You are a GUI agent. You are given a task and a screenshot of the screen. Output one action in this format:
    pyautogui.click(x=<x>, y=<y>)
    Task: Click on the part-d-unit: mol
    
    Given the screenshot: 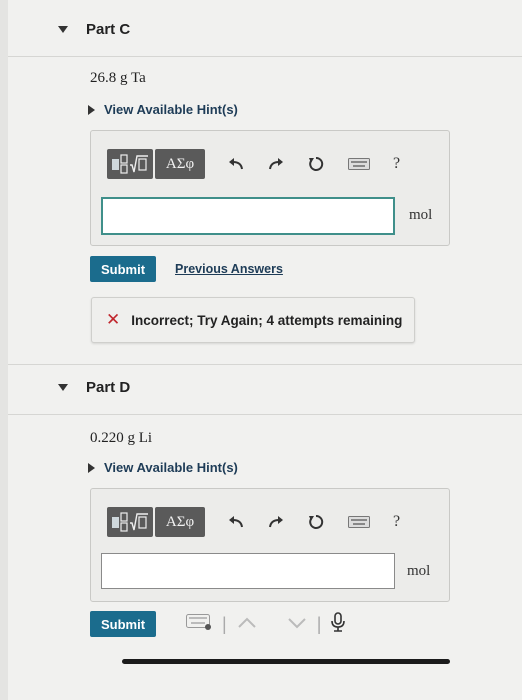 What is the action you would take?
    pyautogui.click(x=419, y=571)
    